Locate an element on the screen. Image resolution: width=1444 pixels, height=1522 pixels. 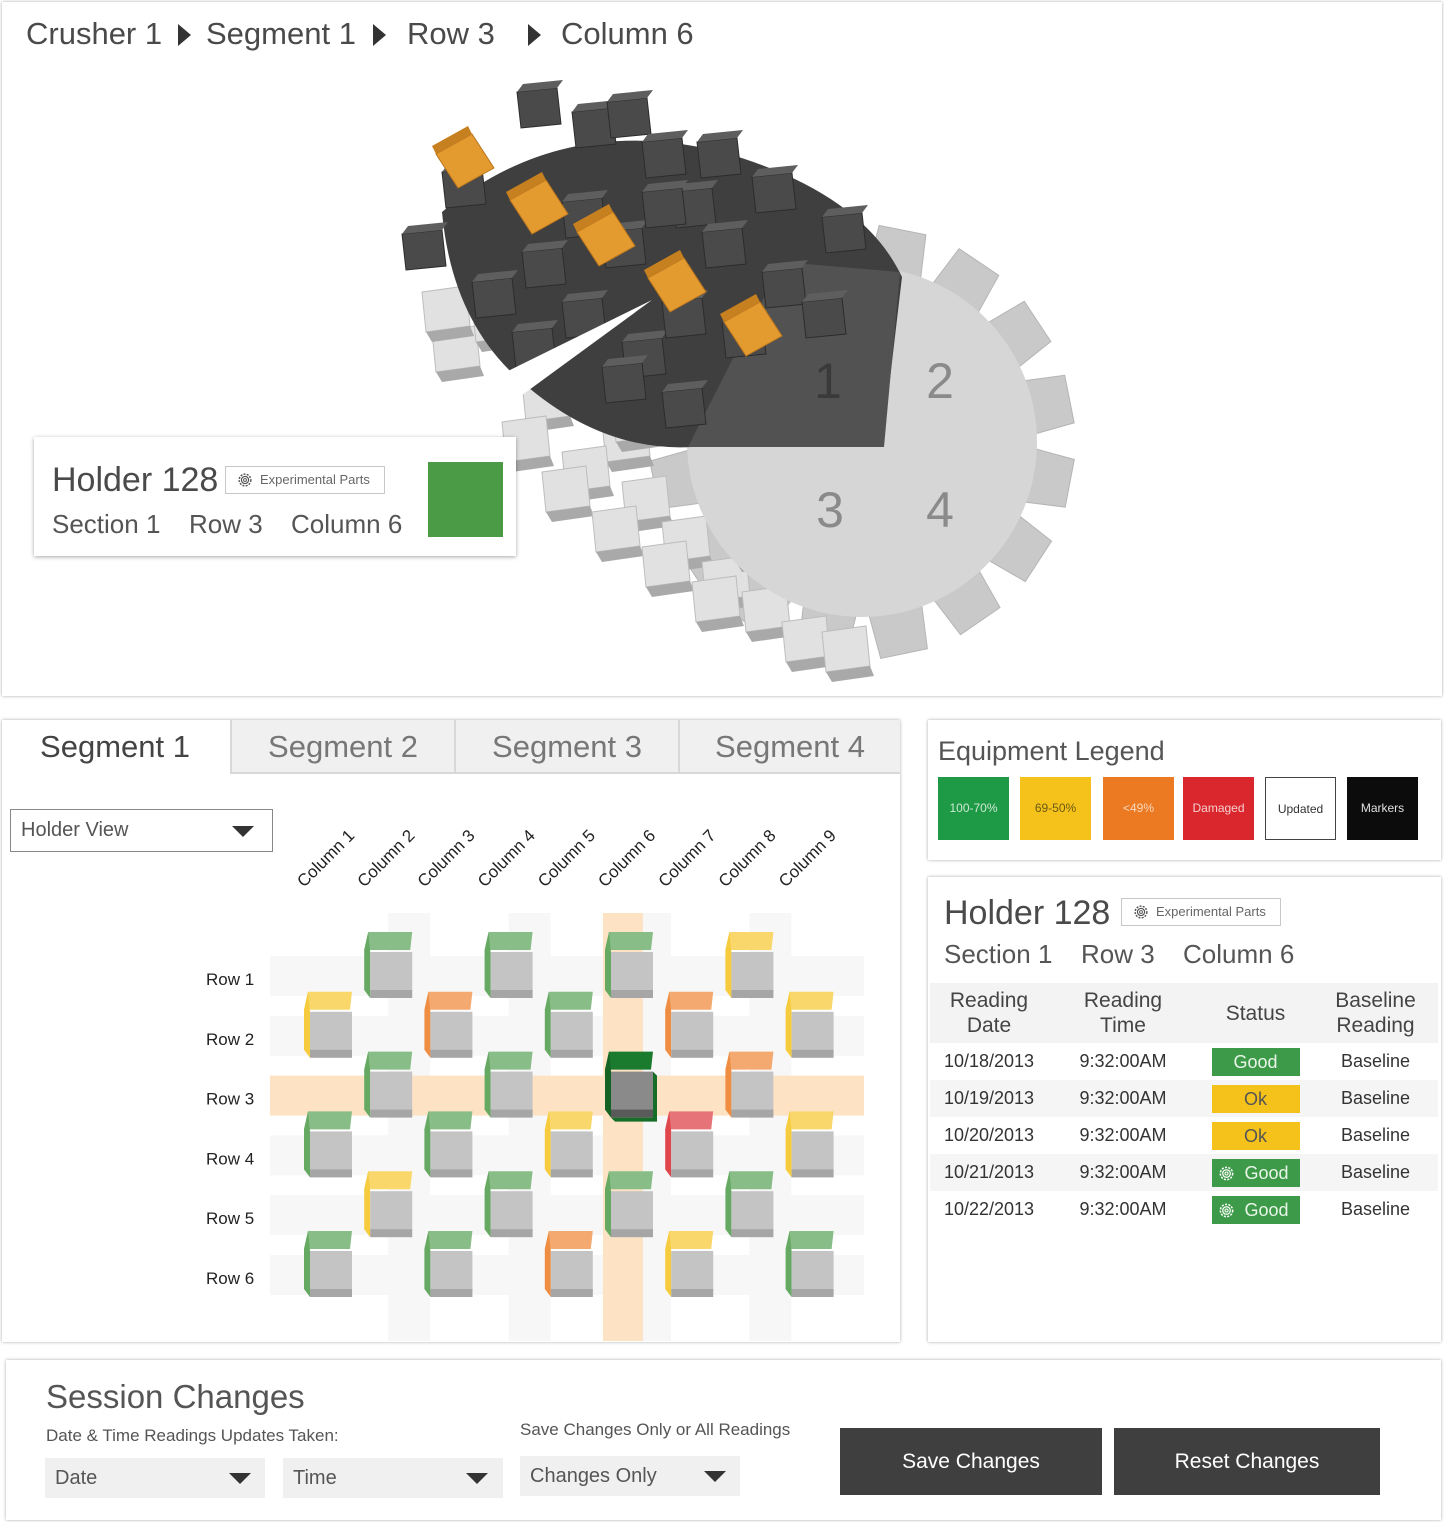
holder-column: Column 6 is located at coordinates (1239, 954).